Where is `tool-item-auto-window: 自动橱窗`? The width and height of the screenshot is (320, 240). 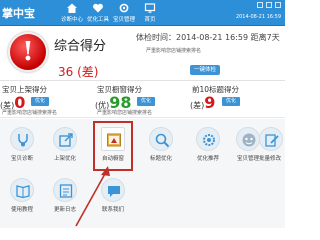 tool-item-auto-window: 自动橱窗 is located at coordinates (113, 146).